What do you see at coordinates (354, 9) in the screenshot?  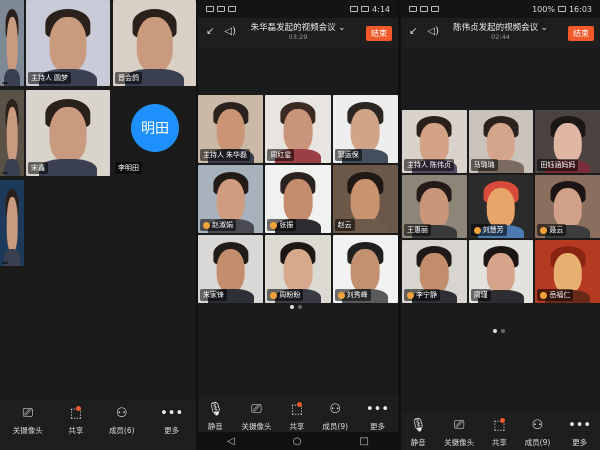 I see `bluetooth-icon` at bounding box center [354, 9].